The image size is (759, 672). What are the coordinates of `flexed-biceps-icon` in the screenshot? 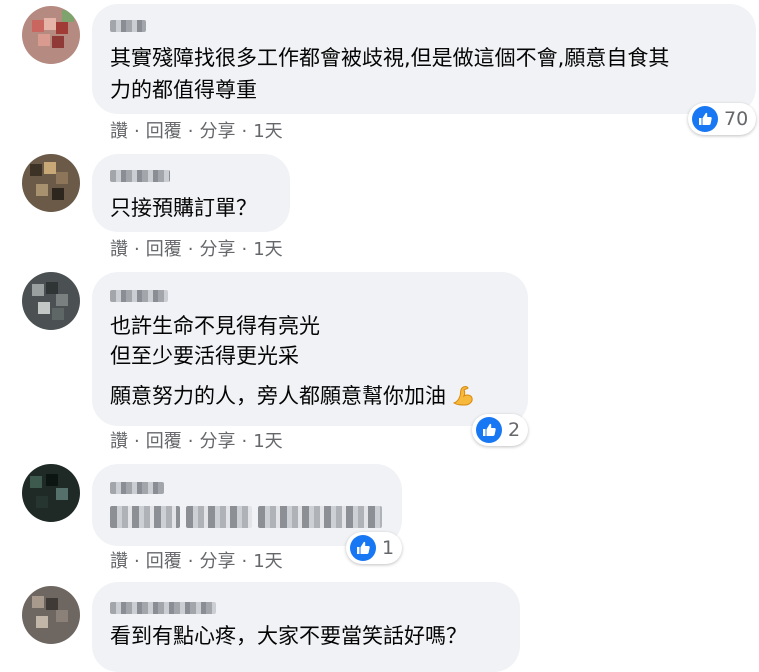 It's located at (463, 395).